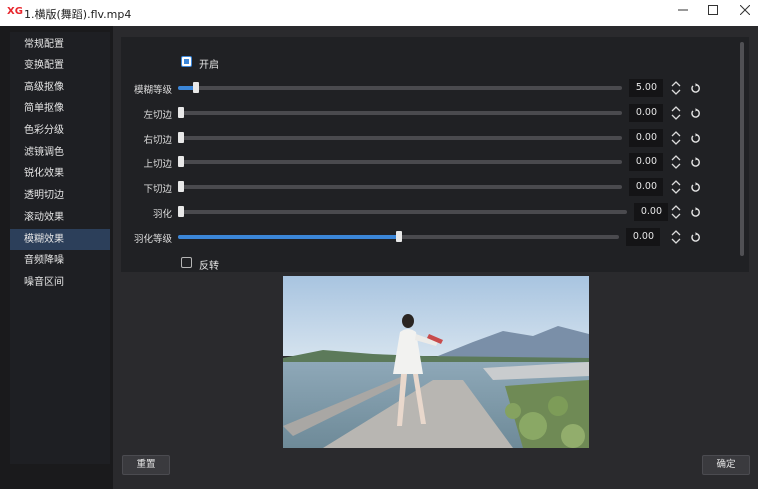 This screenshot has width=758, height=489. Describe the element at coordinates (60, 44) in the screenshot. I see `sidebar-item-general: 常规配置` at that location.